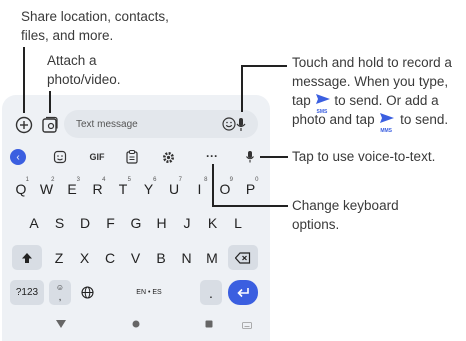 The image size is (466, 341). I want to click on key-label: S, so click(59, 222).